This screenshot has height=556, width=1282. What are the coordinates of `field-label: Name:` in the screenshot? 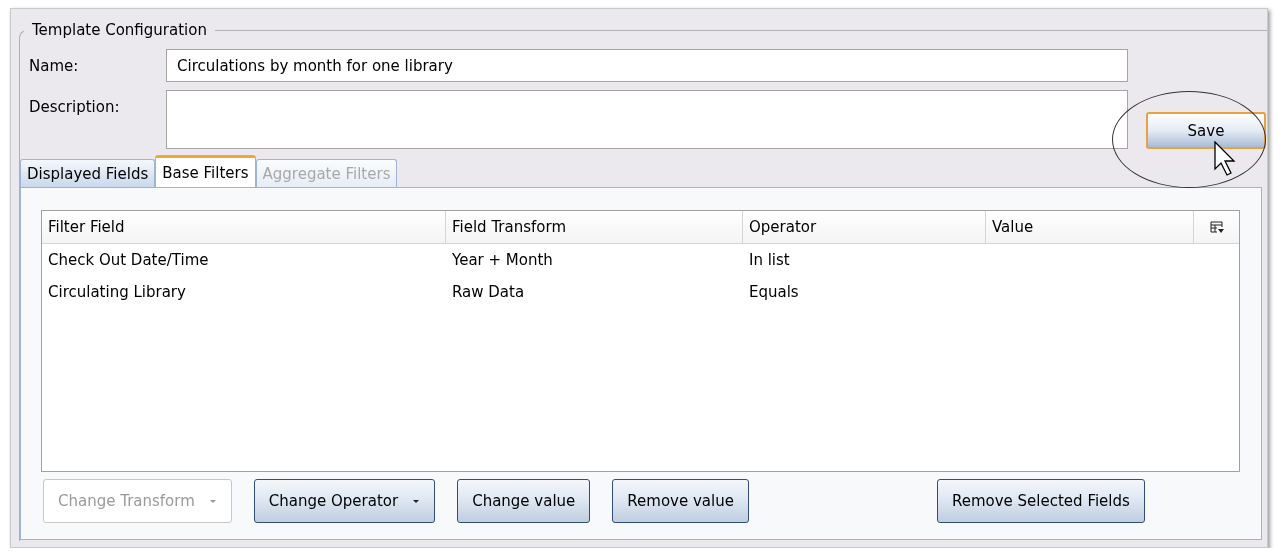 It's located at (54, 66).